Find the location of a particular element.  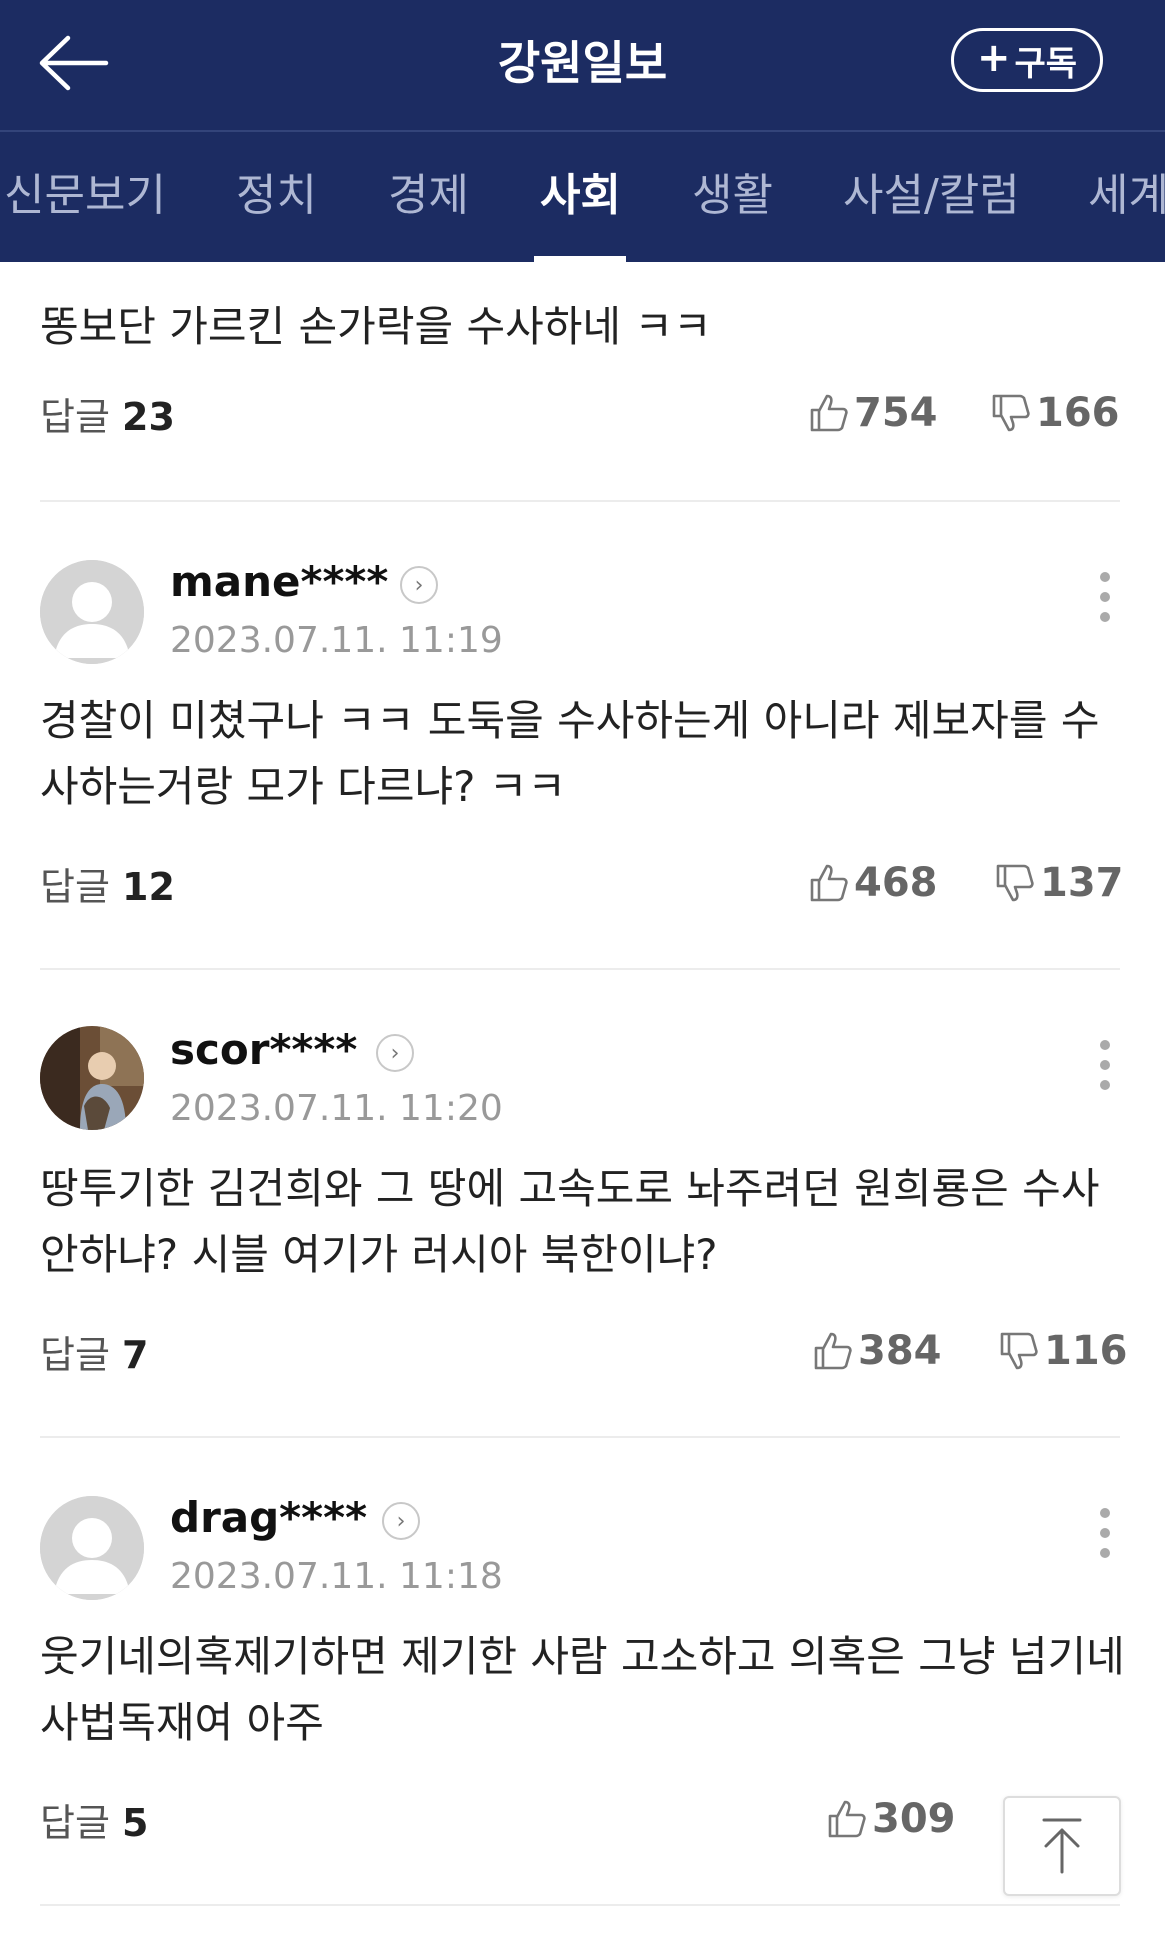

username: drag**** is located at coordinates (268, 1518).